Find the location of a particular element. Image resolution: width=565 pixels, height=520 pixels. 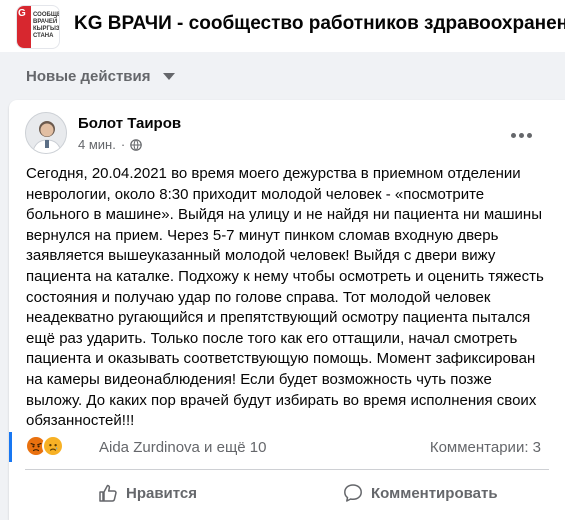

globe-icon is located at coordinates (136, 144).